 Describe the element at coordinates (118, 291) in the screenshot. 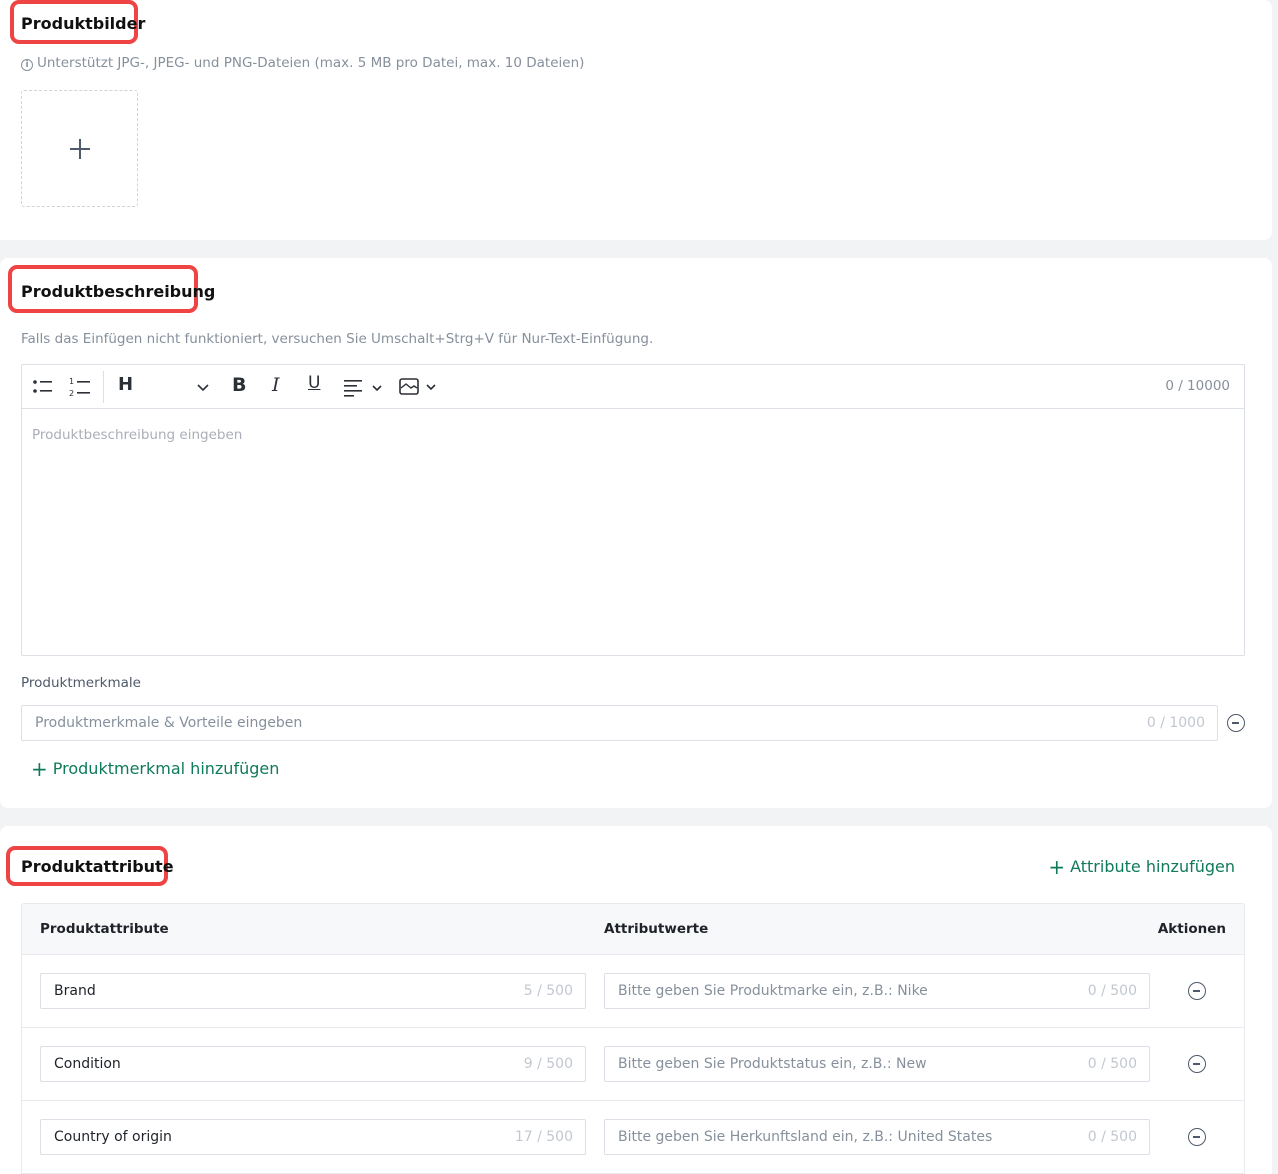

I see `product-description-title: Produktbeschreibung` at that location.